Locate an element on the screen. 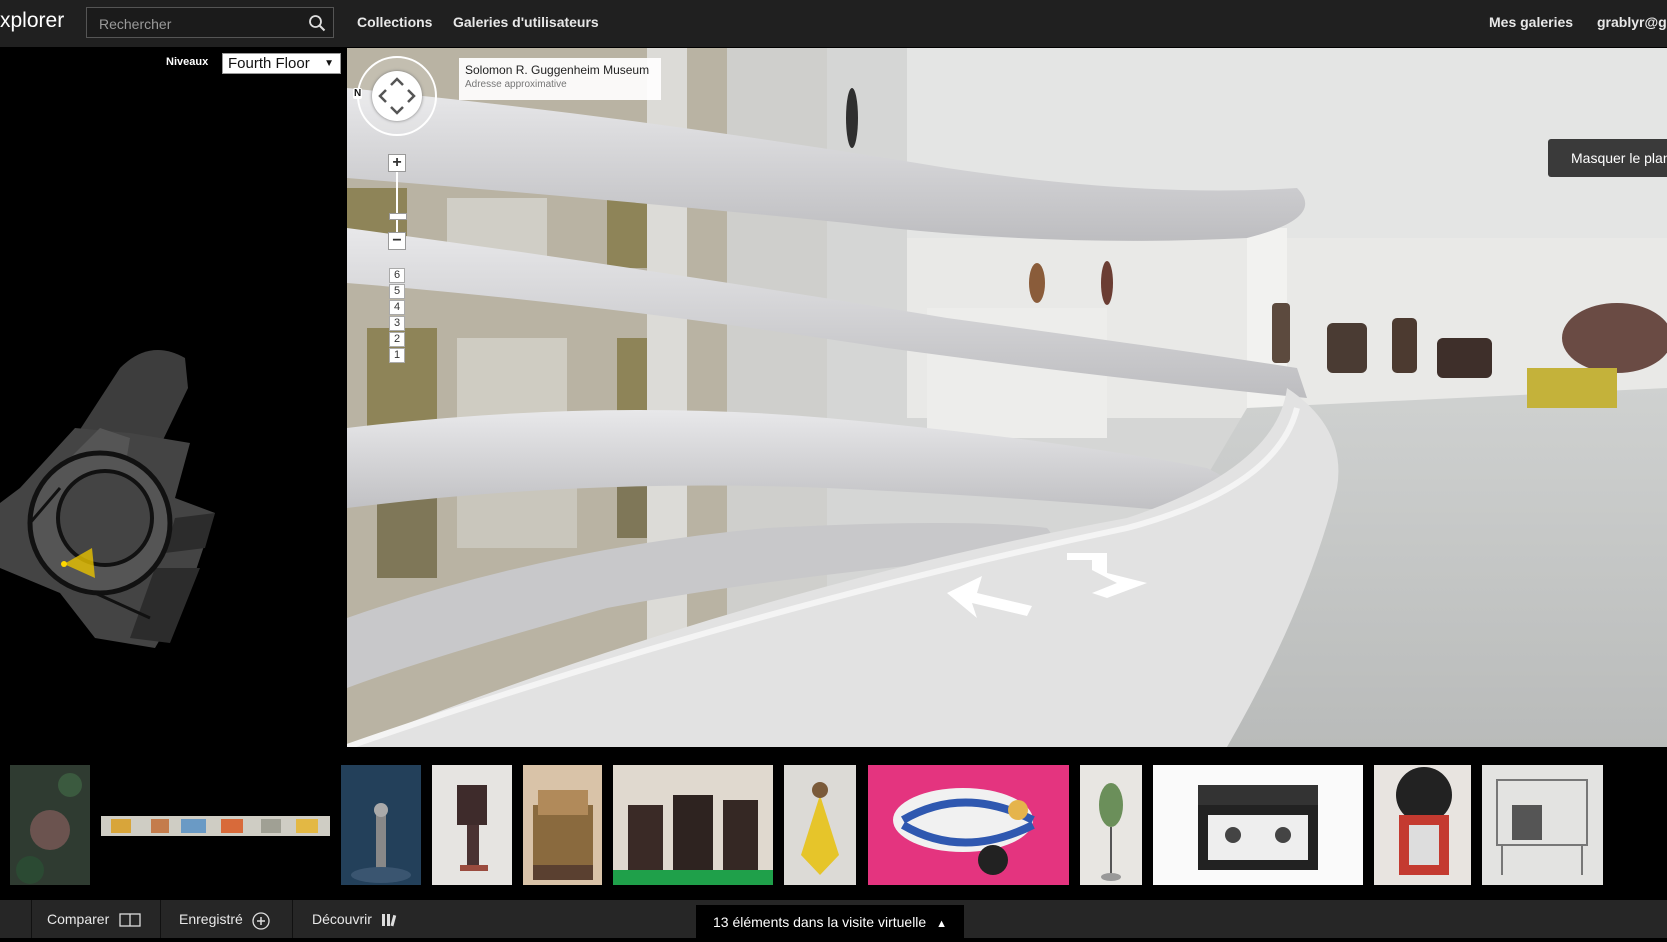 The width and height of the screenshot is (1667, 942). zoom-out-button: − is located at coordinates (397, 241).